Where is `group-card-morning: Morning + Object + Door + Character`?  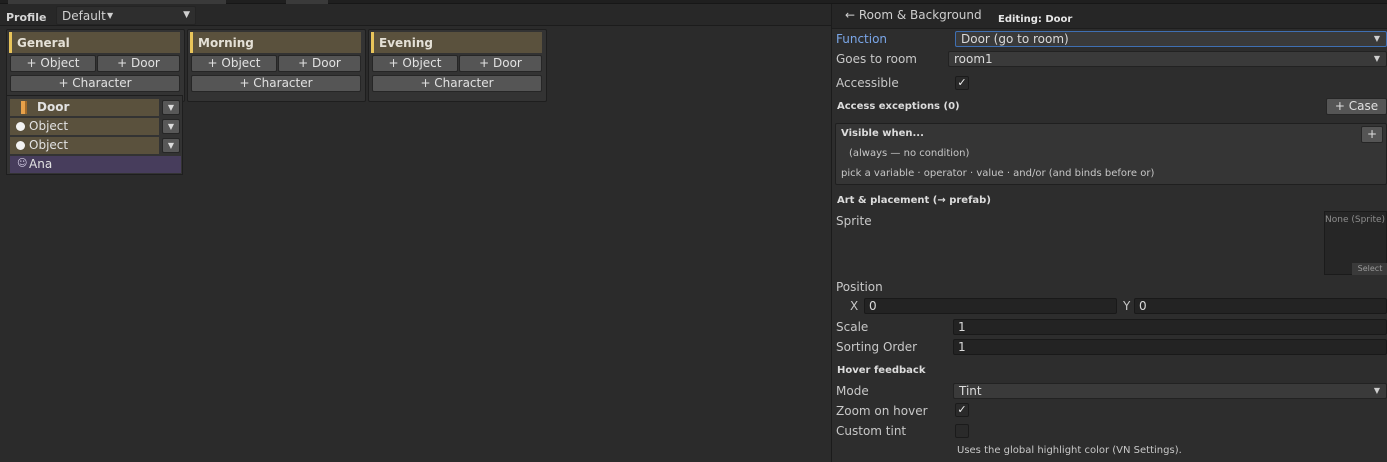 group-card-morning: Morning + Object + Door + Character is located at coordinates (276, 65).